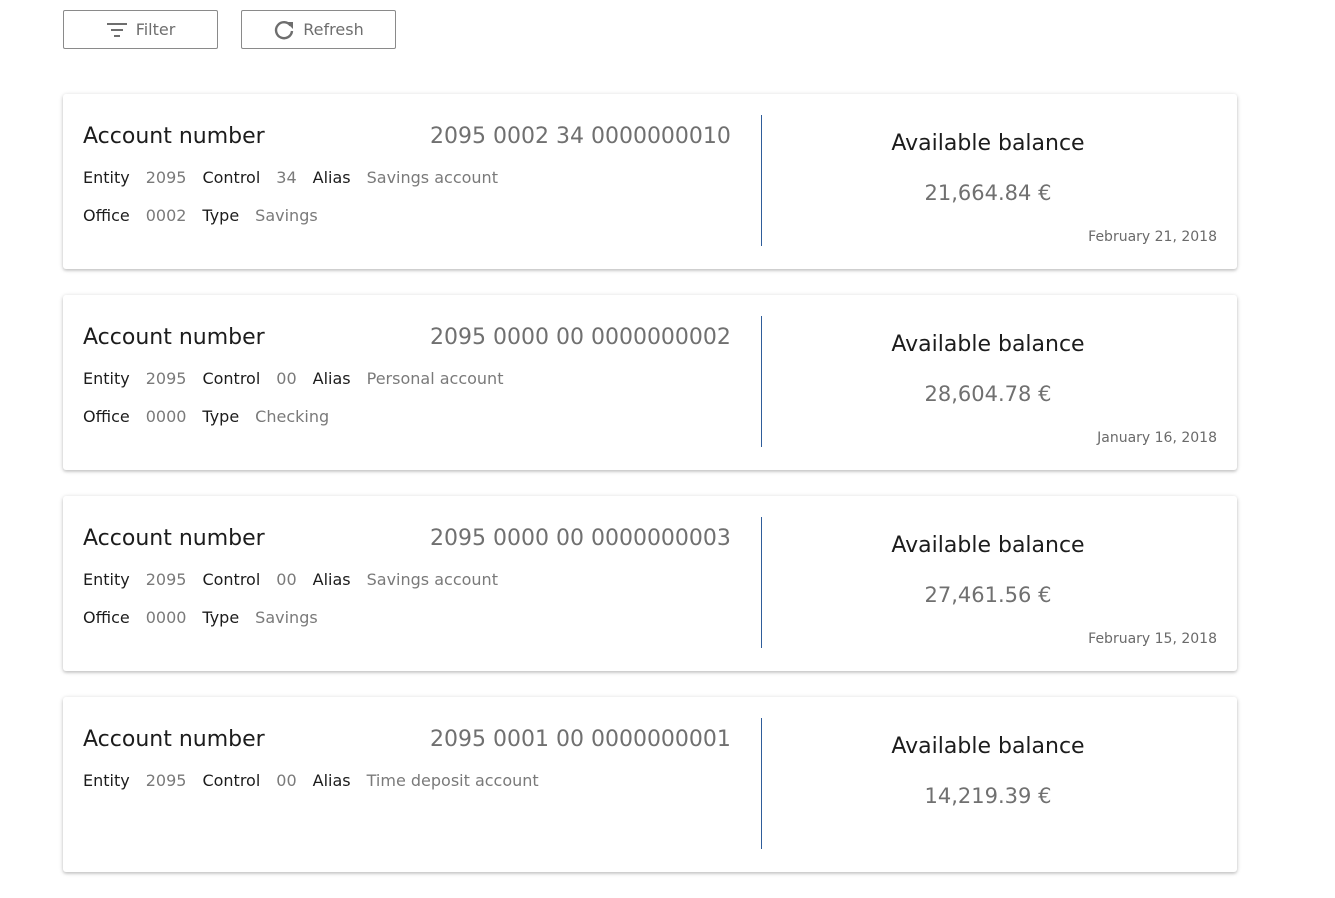 The width and height of the screenshot is (1335, 898). What do you see at coordinates (333, 29) in the screenshot?
I see `refresh-button-label: Refresh` at bounding box center [333, 29].